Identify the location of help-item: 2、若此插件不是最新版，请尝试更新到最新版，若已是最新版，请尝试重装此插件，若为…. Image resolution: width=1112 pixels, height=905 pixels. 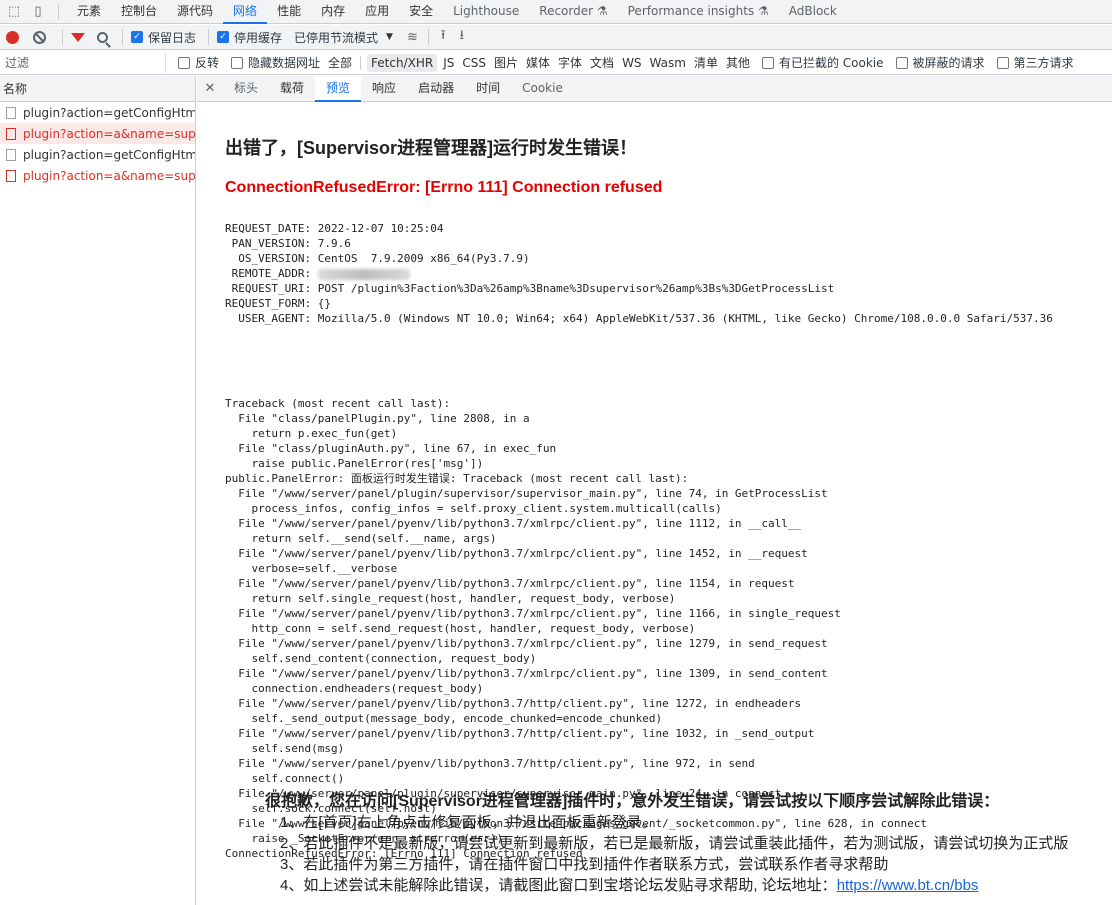
(674, 843).